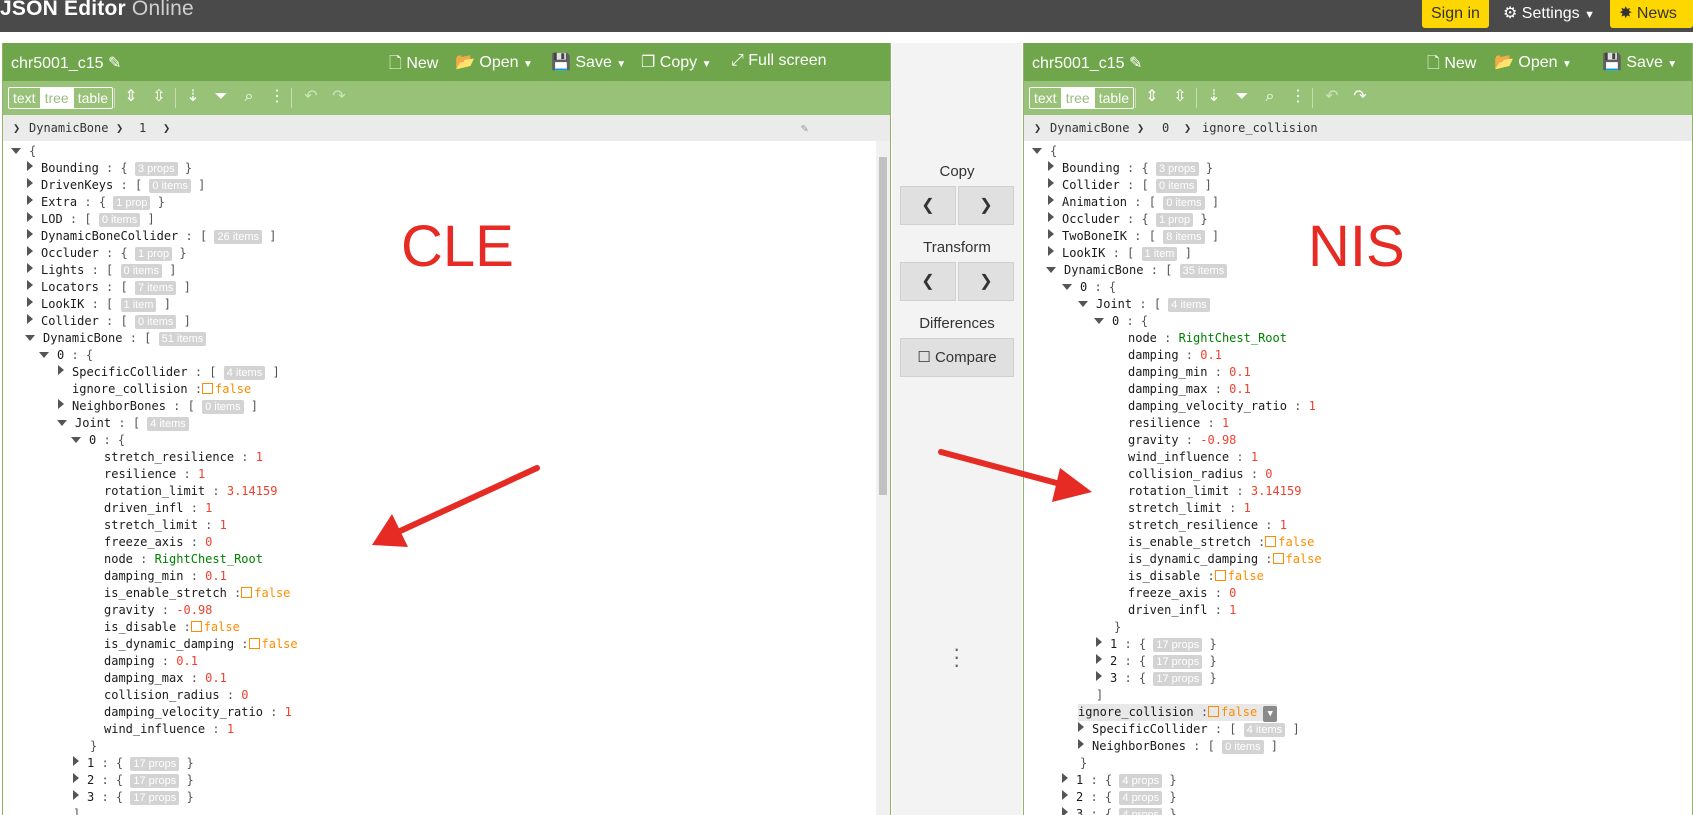 The image size is (1693, 815). What do you see at coordinates (1156, 644) in the screenshot?
I see `tree-row: 1 : { 17 props }` at bounding box center [1156, 644].